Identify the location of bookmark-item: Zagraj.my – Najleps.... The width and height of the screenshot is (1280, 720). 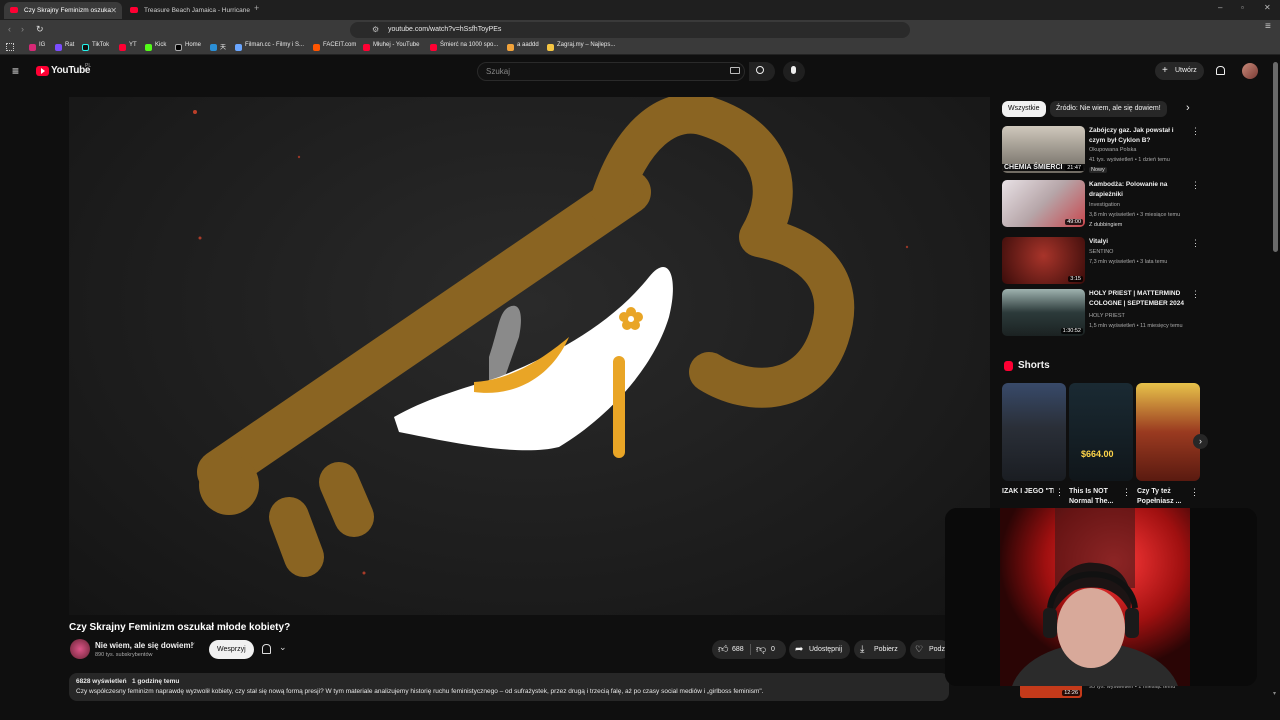
(581, 46).